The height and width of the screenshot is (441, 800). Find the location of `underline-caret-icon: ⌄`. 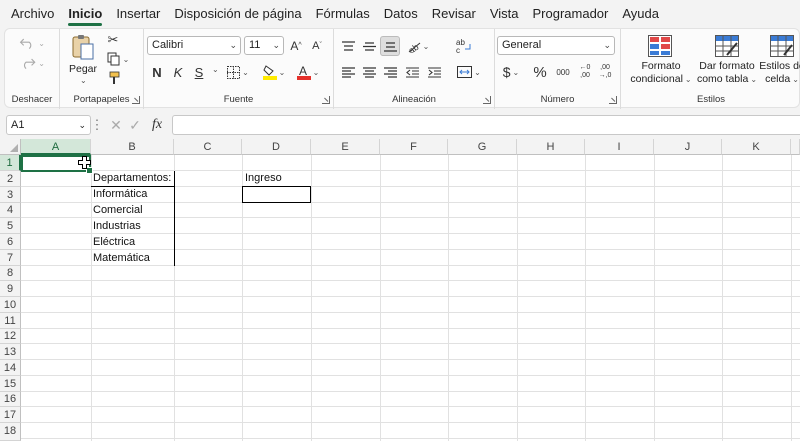

underline-caret-icon: ⌄ is located at coordinates (215, 69).